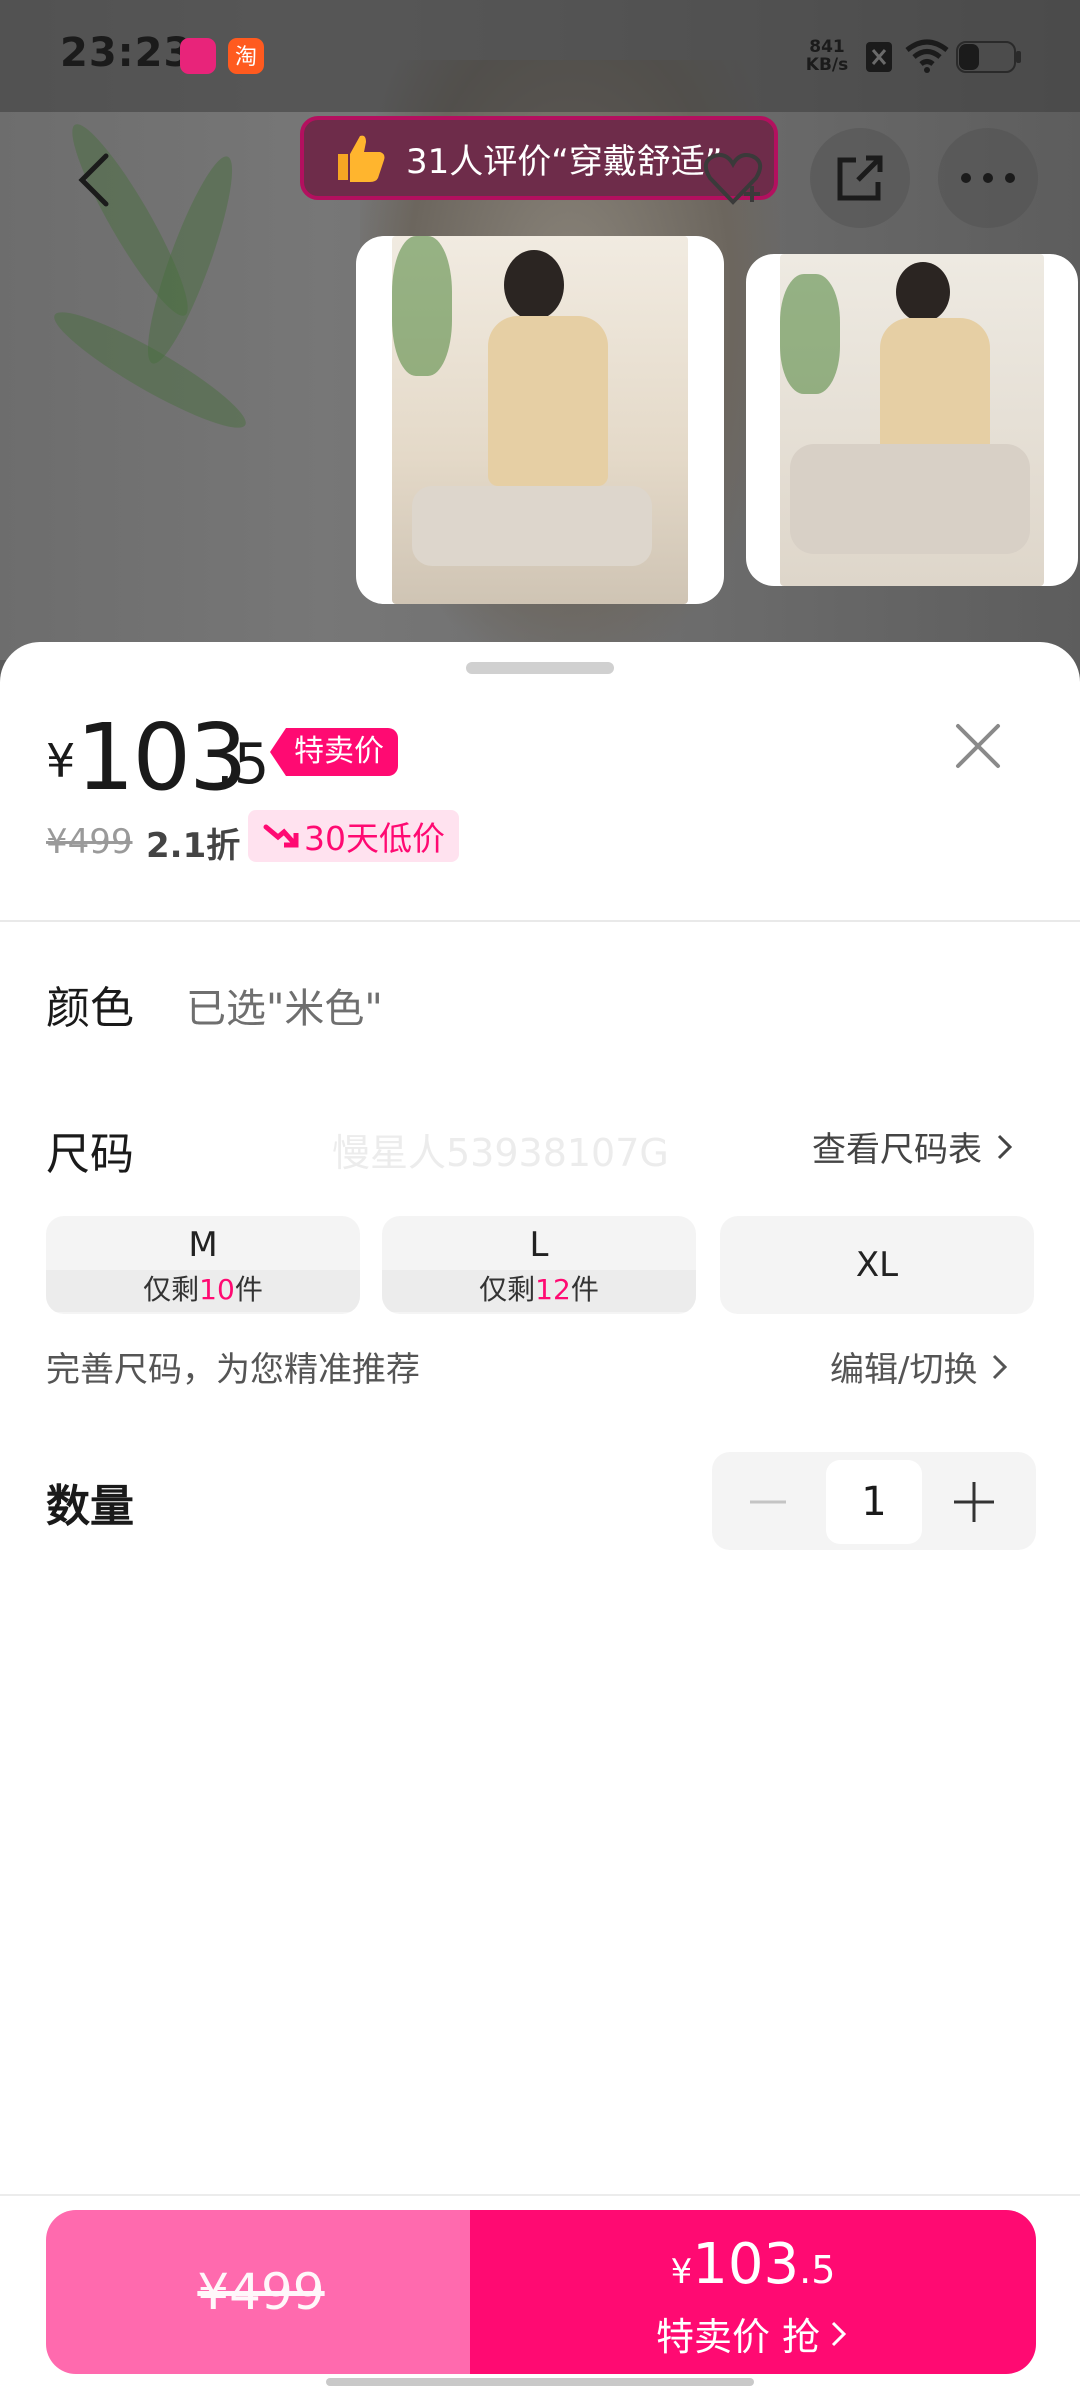  Describe the element at coordinates (90, 1154) in the screenshot. I see `size-section-title: 尺码` at that location.